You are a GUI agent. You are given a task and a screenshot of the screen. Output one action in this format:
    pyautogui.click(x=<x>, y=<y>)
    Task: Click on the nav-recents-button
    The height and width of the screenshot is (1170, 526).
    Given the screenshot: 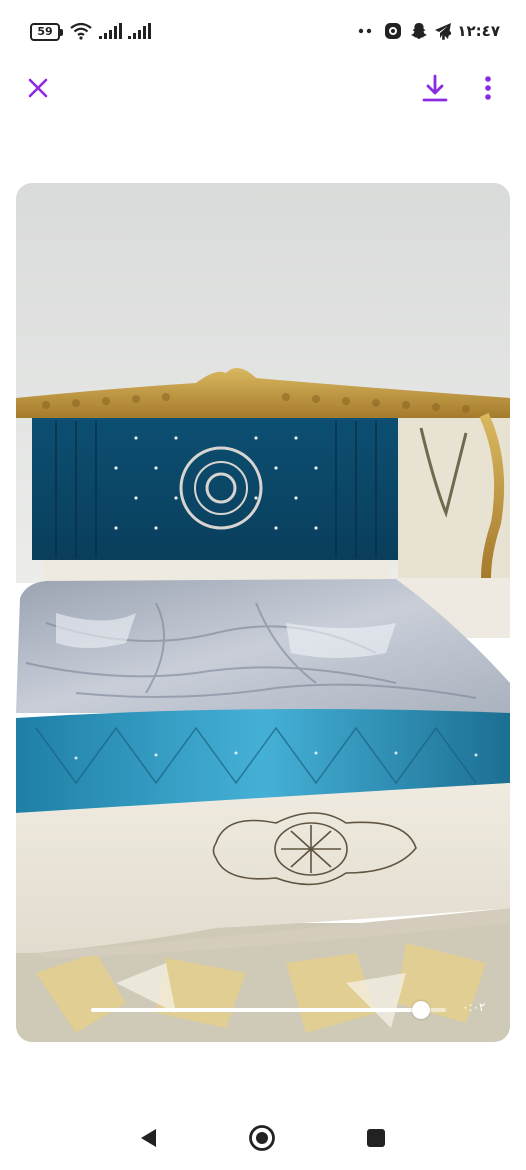 What is the action you would take?
    pyautogui.click(x=376, y=1138)
    